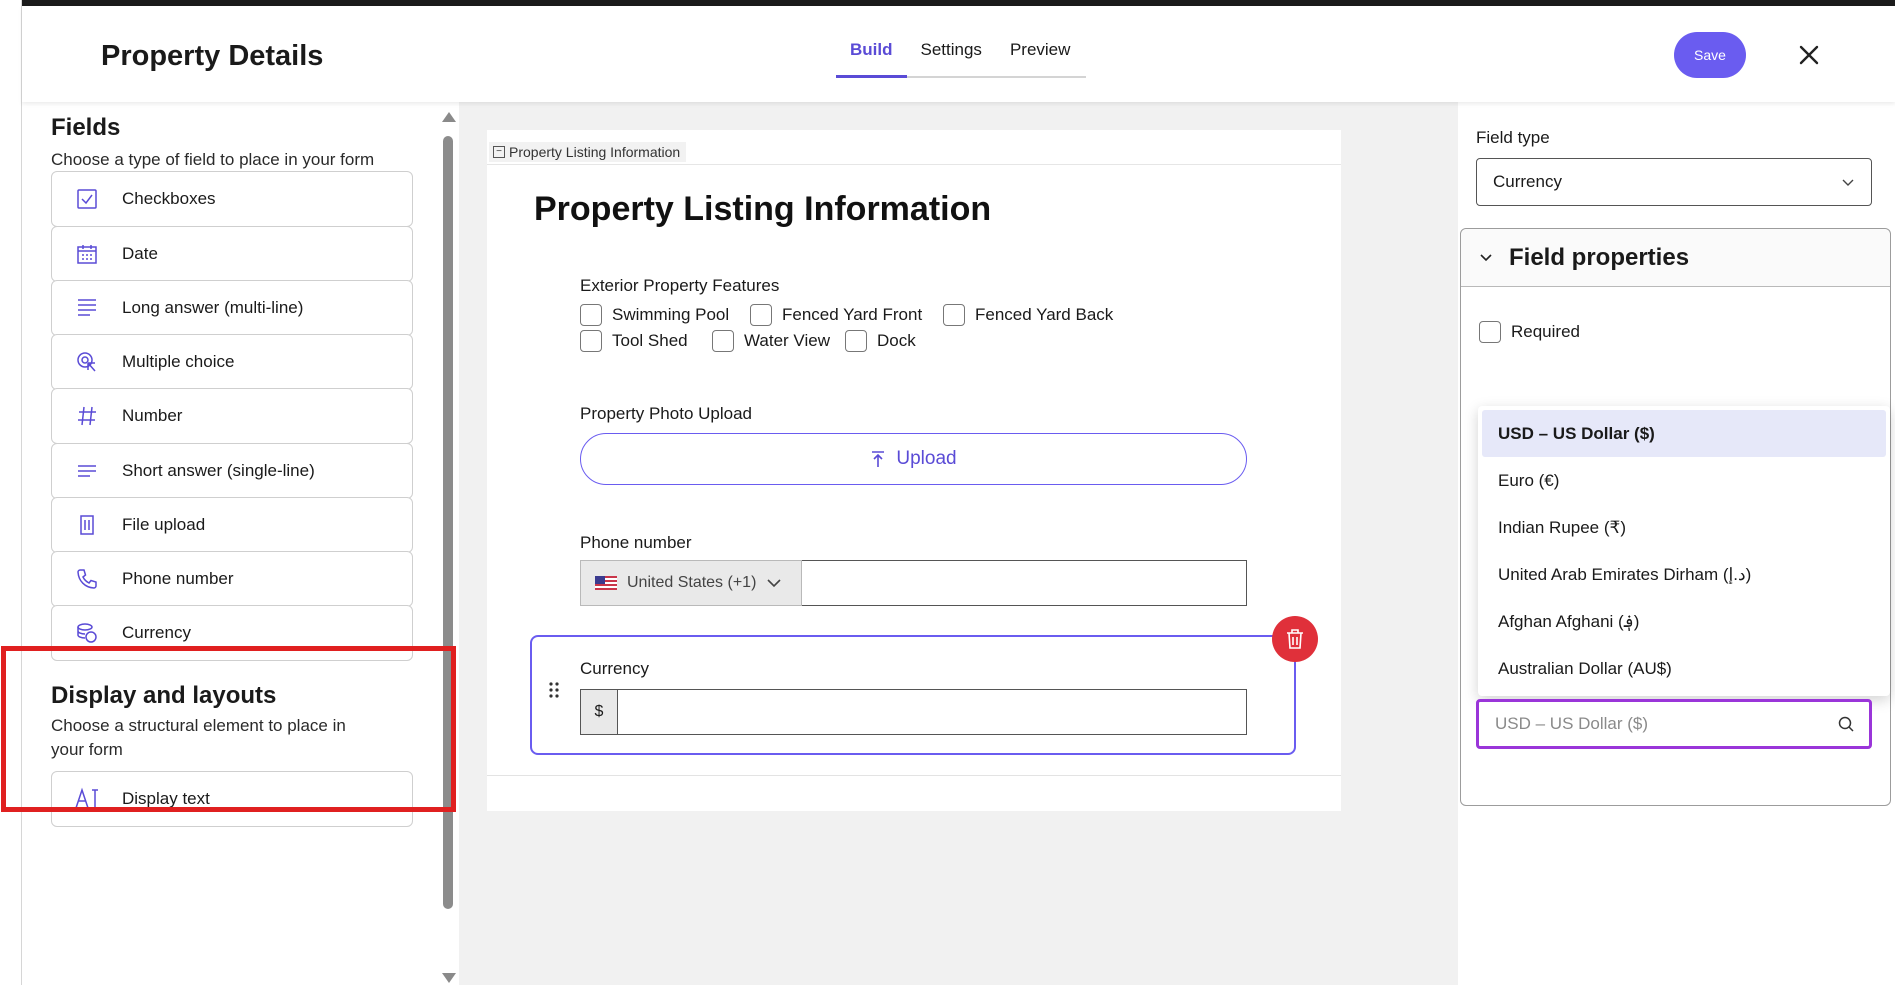  I want to click on file-icon, so click(87, 525).